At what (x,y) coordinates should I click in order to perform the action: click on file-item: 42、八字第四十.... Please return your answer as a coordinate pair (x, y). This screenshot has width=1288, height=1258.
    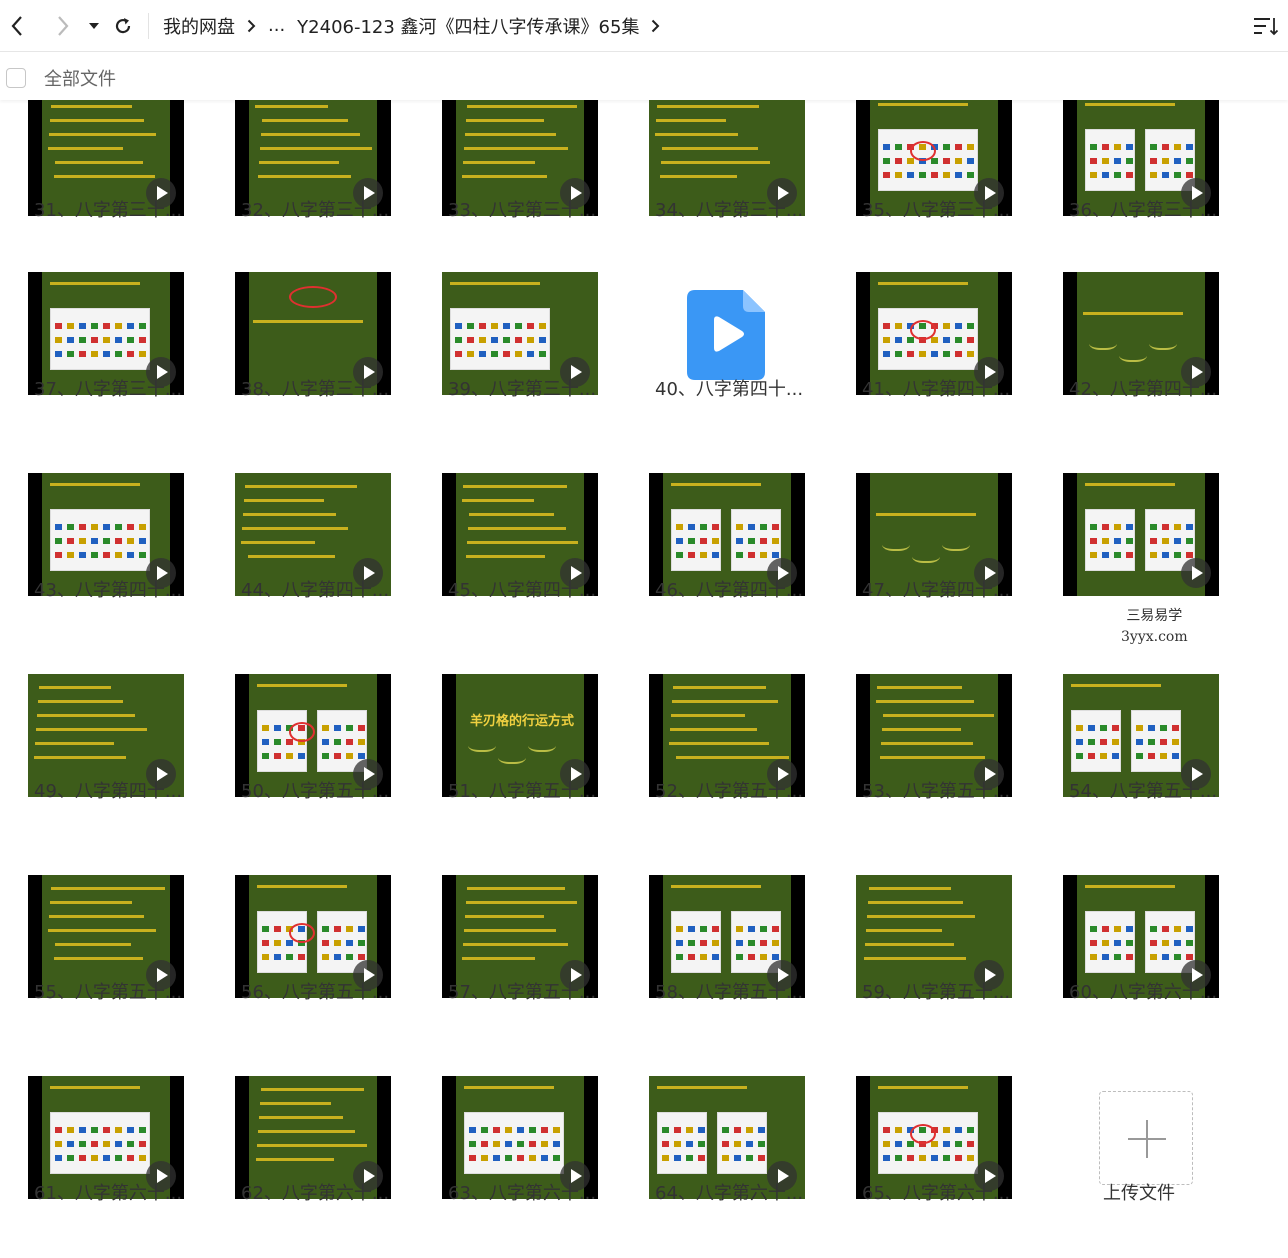
    Looking at the image, I should click on (1158, 362).